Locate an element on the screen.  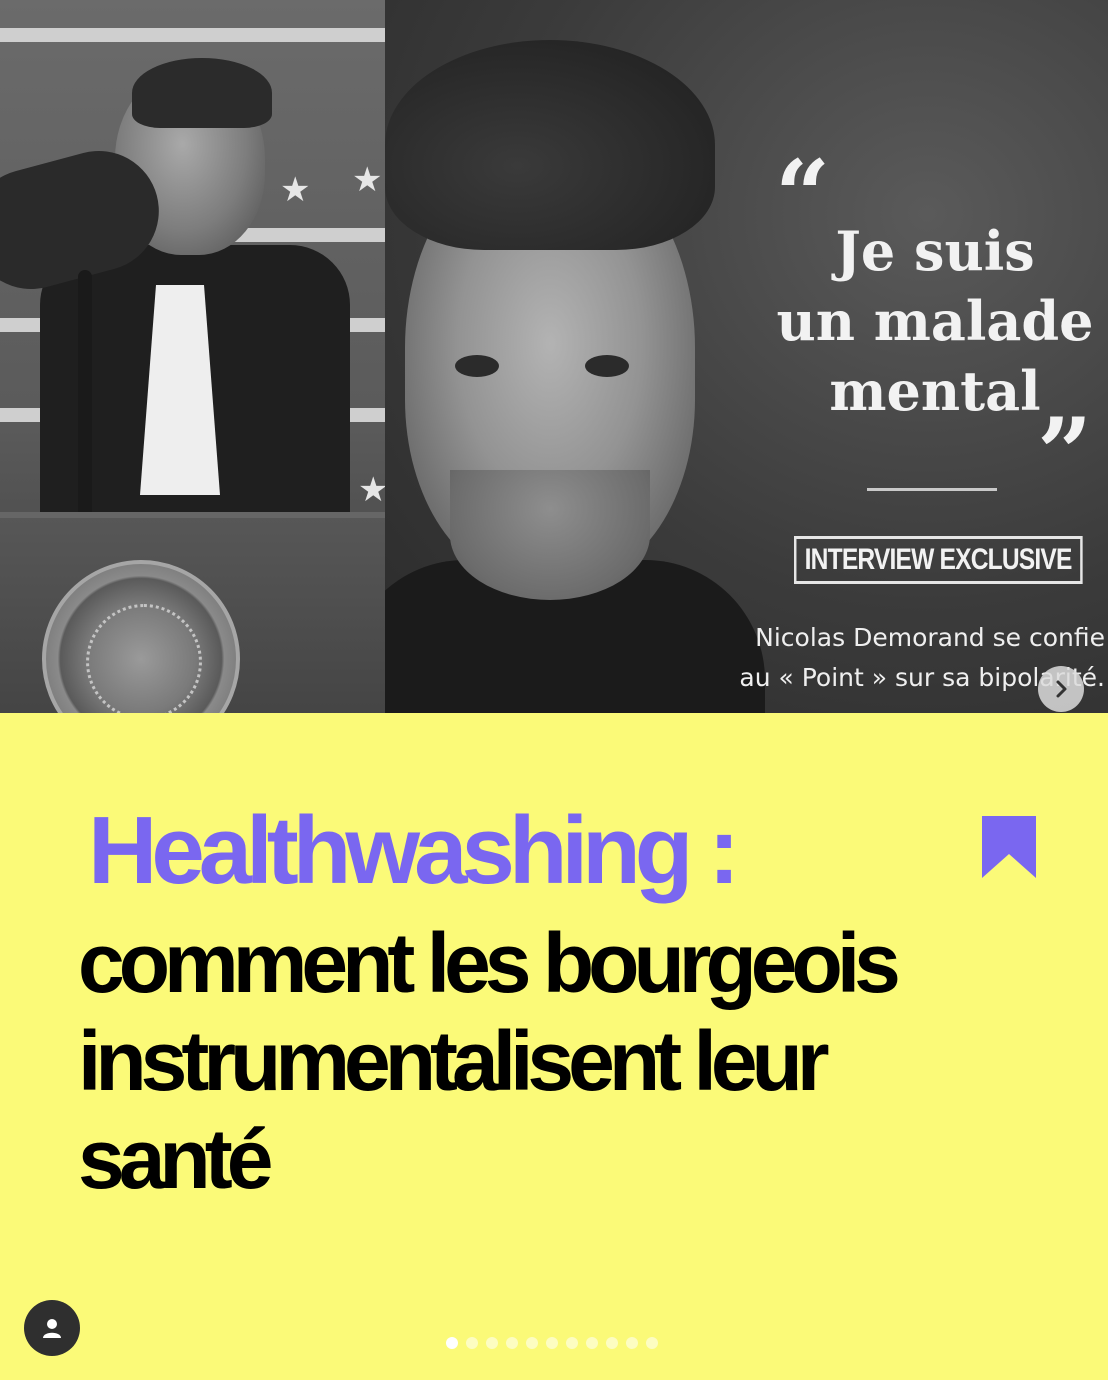
quote-divider is located at coordinates (932, 489).